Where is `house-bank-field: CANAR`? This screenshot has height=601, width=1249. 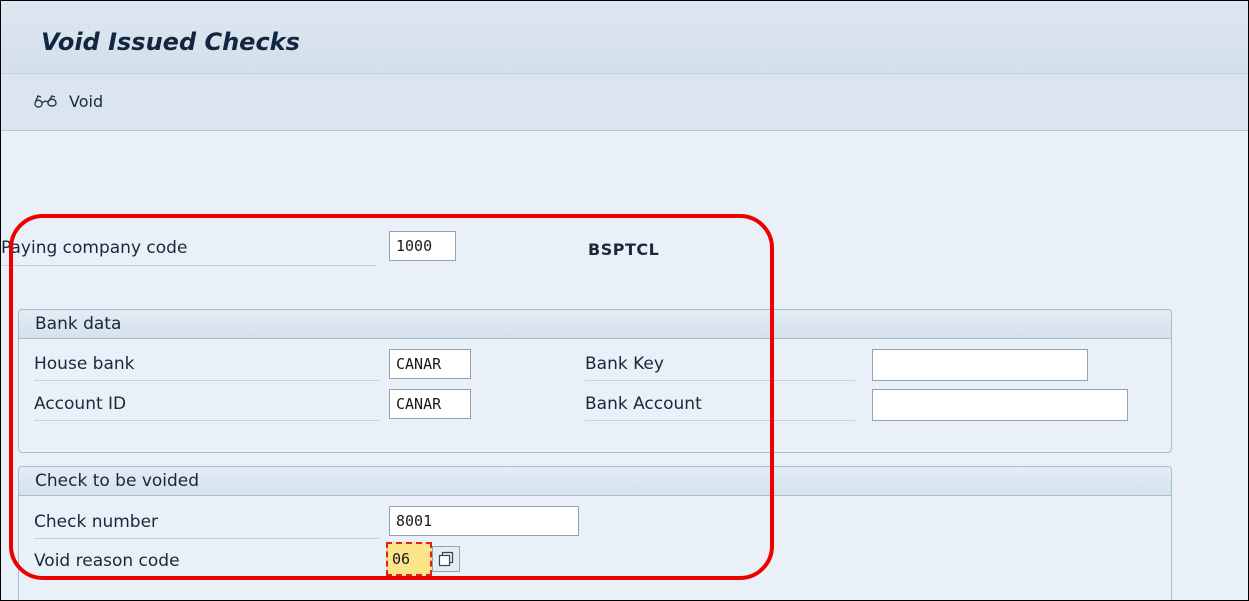 house-bank-field: CANAR is located at coordinates (430, 364).